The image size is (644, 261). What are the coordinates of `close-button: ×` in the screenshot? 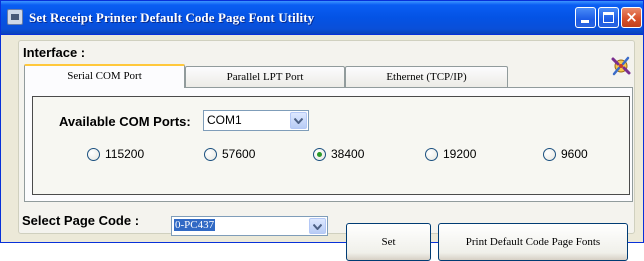 It's located at (631, 17).